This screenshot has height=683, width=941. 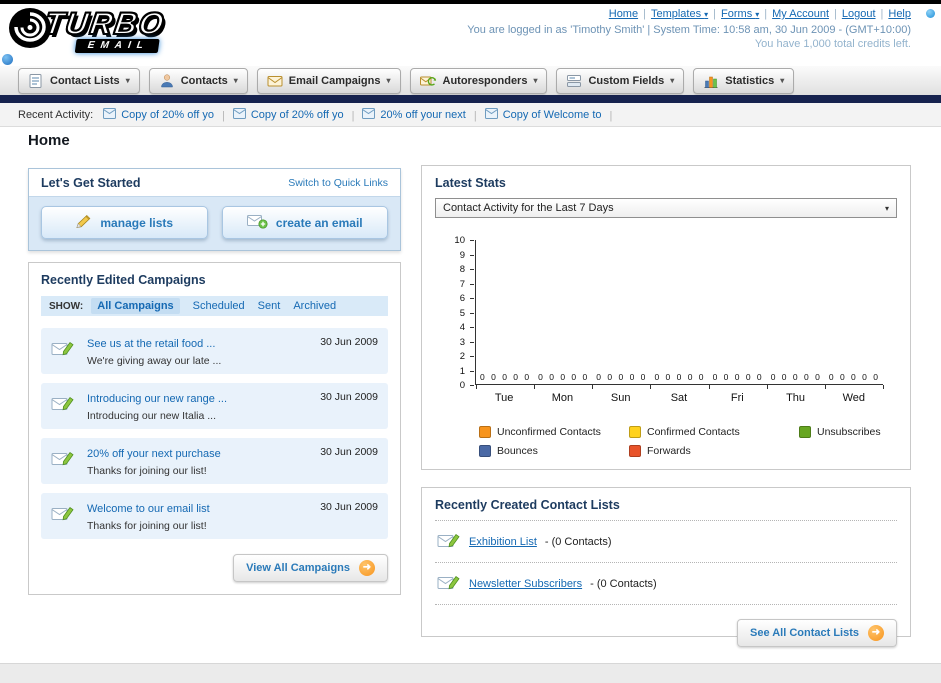 What do you see at coordinates (623, 14) in the screenshot?
I see `top-link-home: Home` at bounding box center [623, 14].